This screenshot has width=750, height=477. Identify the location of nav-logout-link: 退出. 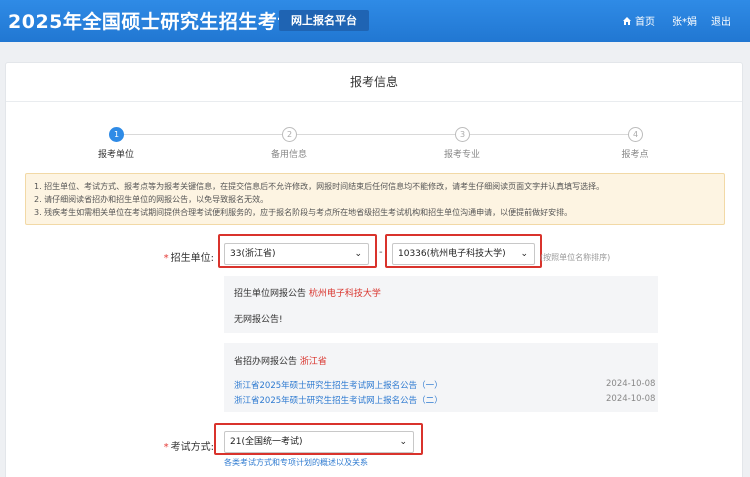
(721, 20).